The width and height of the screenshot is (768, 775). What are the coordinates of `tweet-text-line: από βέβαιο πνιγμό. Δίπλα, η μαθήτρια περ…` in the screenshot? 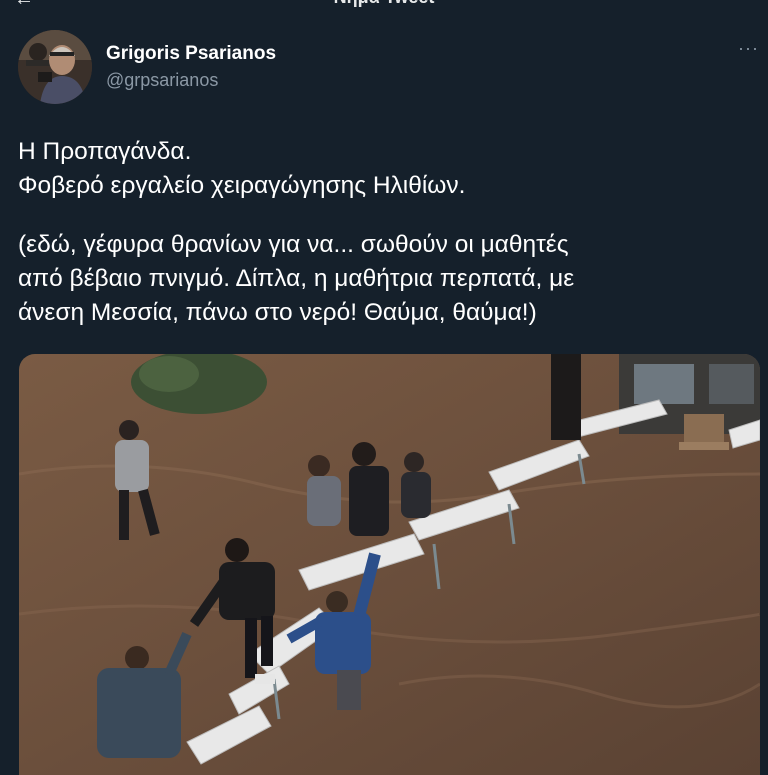 It's located at (296, 278).